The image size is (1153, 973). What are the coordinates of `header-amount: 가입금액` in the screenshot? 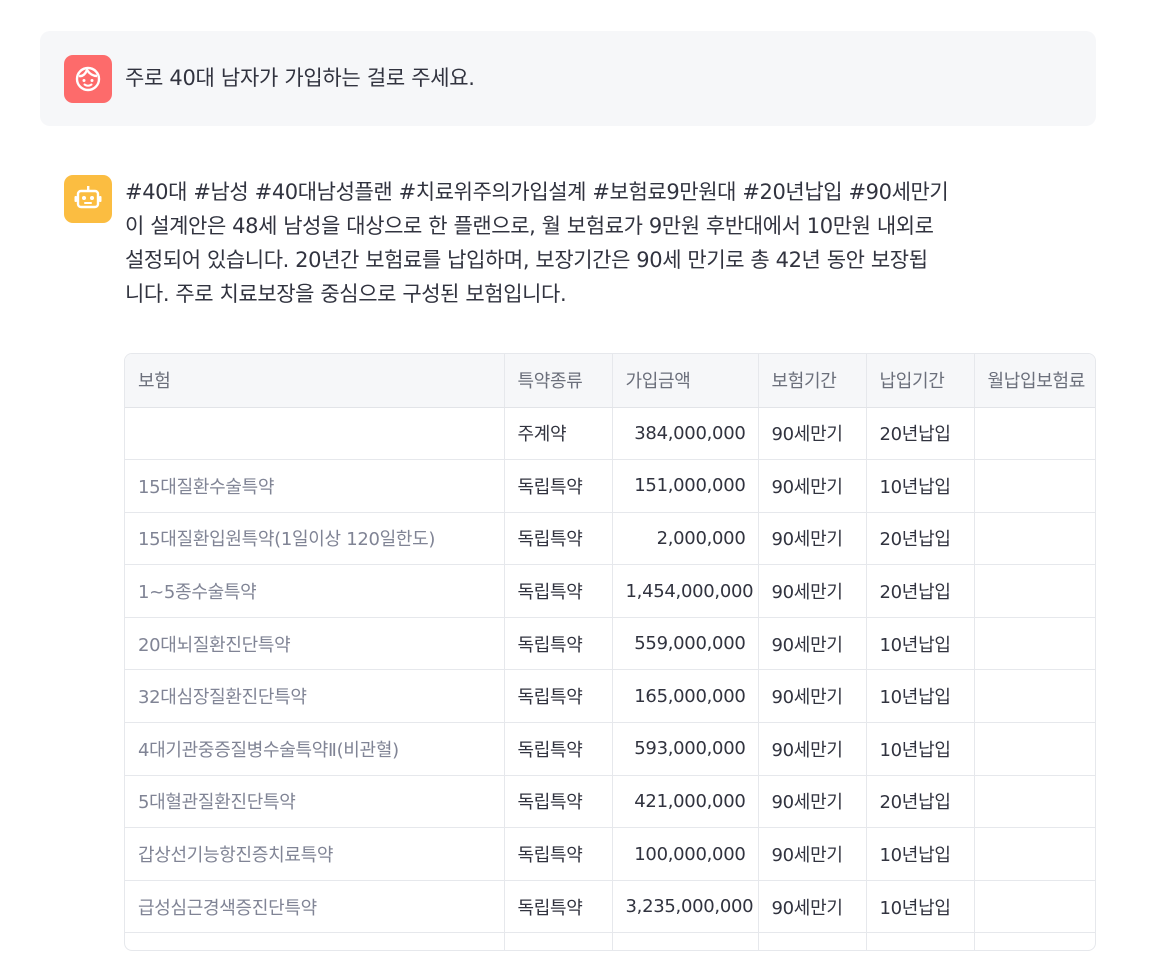 It's located at (685, 381).